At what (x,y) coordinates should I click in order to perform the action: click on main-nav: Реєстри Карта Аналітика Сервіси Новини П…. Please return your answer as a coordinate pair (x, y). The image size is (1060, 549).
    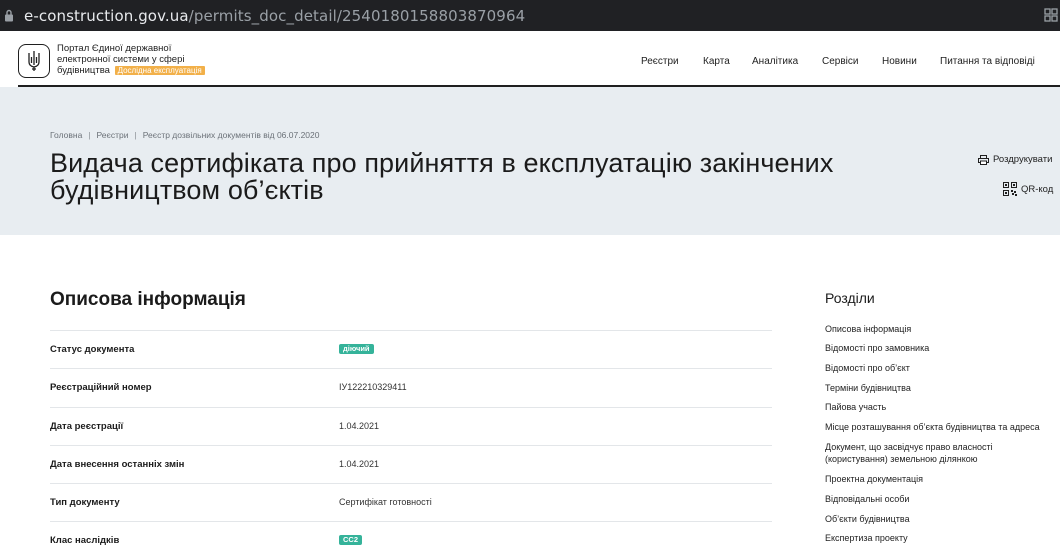
    Looking at the image, I should click on (530, 63).